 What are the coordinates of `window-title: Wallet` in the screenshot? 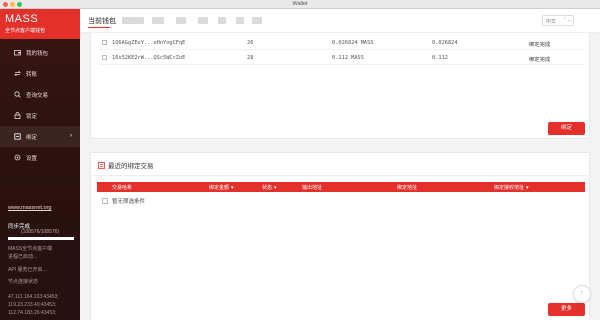 It's located at (300, 4).